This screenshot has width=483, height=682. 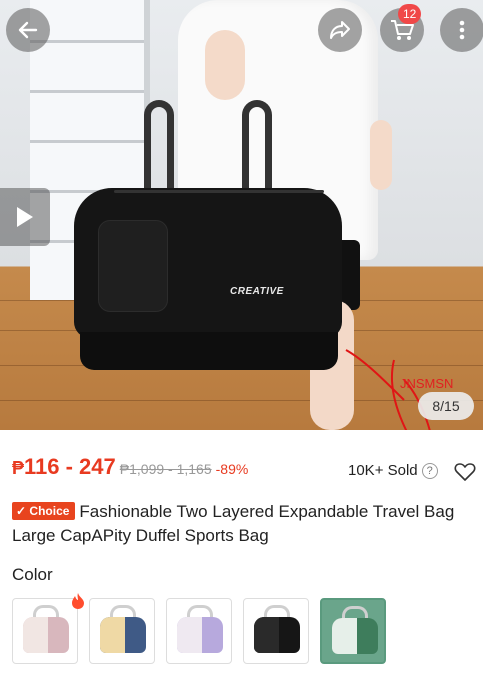 I want to click on price-value: 116 - 247, so click(x=70, y=466).